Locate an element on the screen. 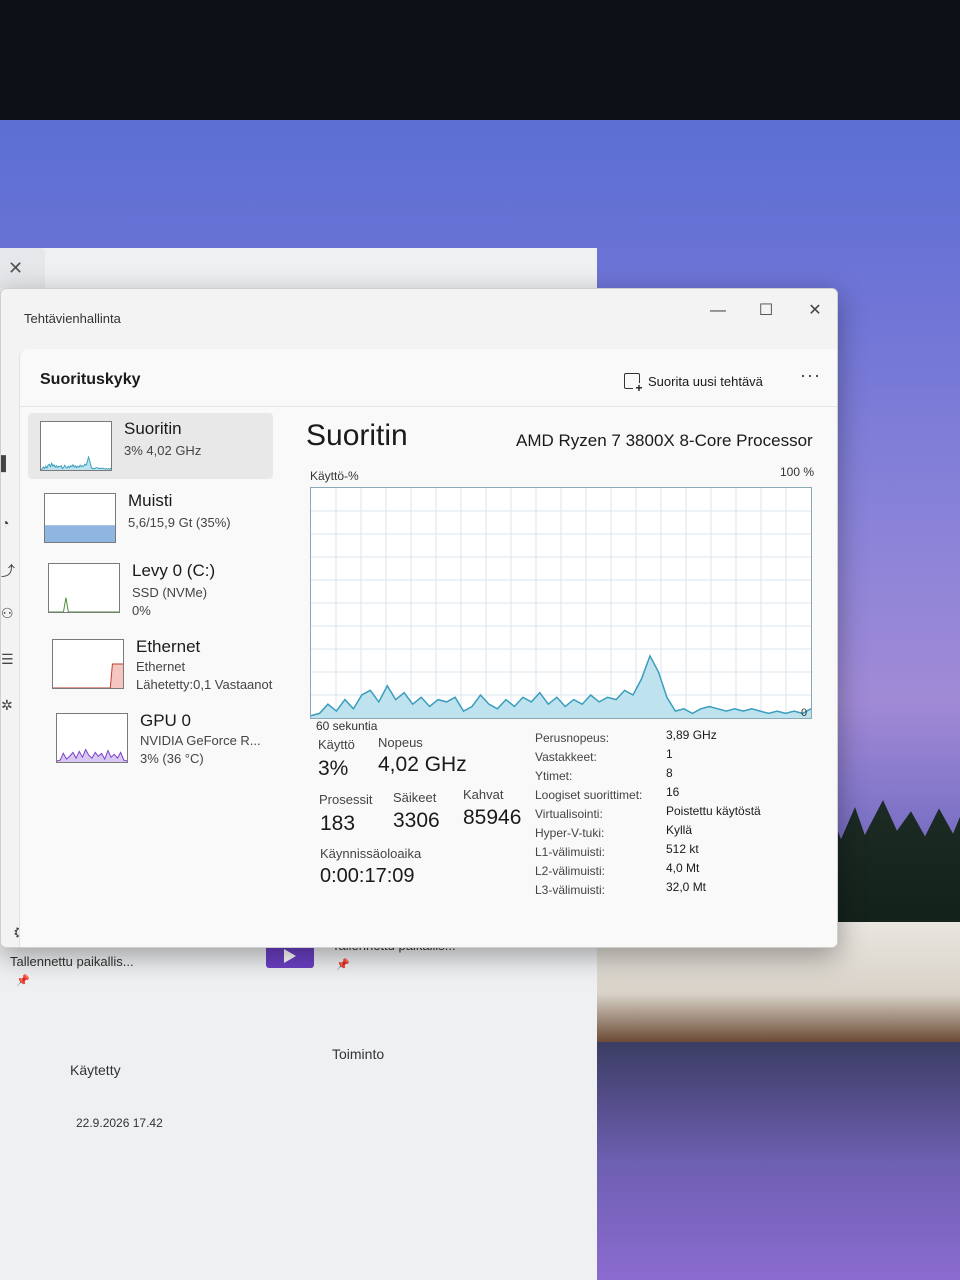 The image size is (960, 1280). handles-stat-value: 85946 is located at coordinates (492, 817).